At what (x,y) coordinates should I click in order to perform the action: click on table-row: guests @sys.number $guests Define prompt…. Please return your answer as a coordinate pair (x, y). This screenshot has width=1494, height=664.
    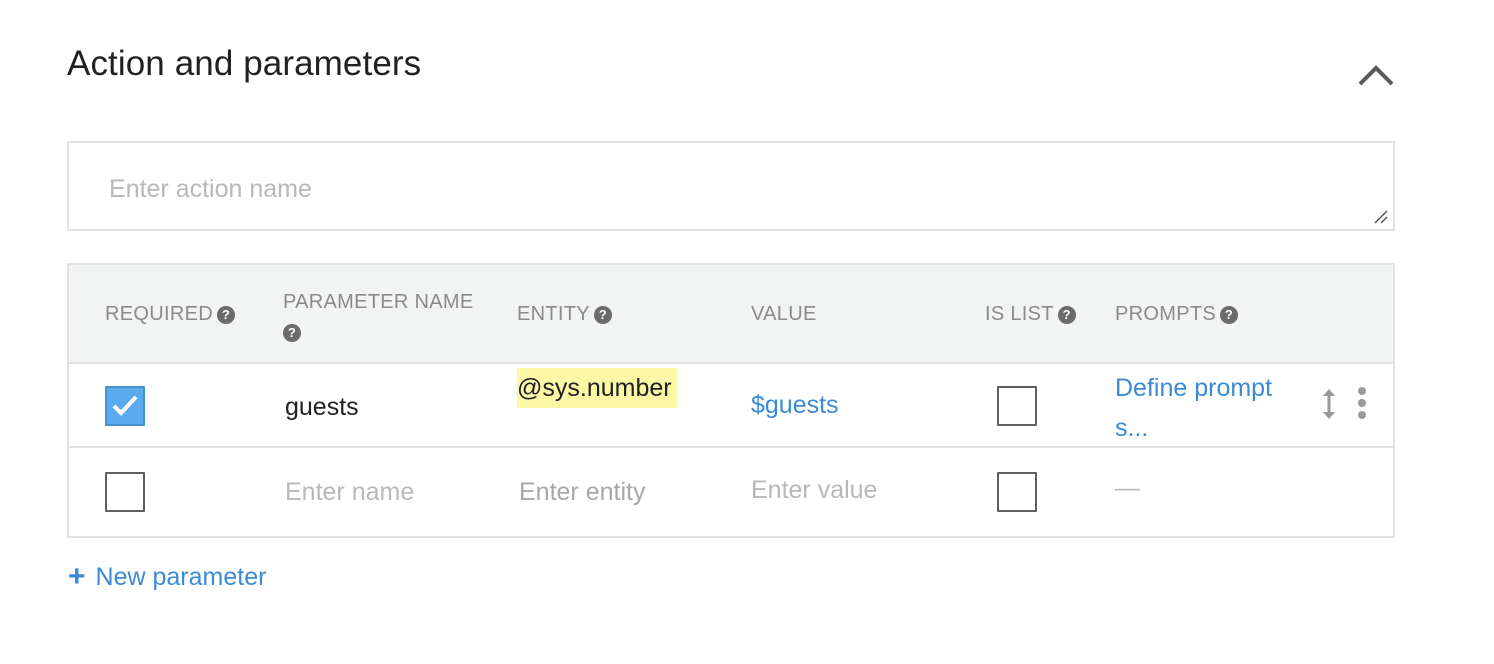
    Looking at the image, I should click on (731, 407).